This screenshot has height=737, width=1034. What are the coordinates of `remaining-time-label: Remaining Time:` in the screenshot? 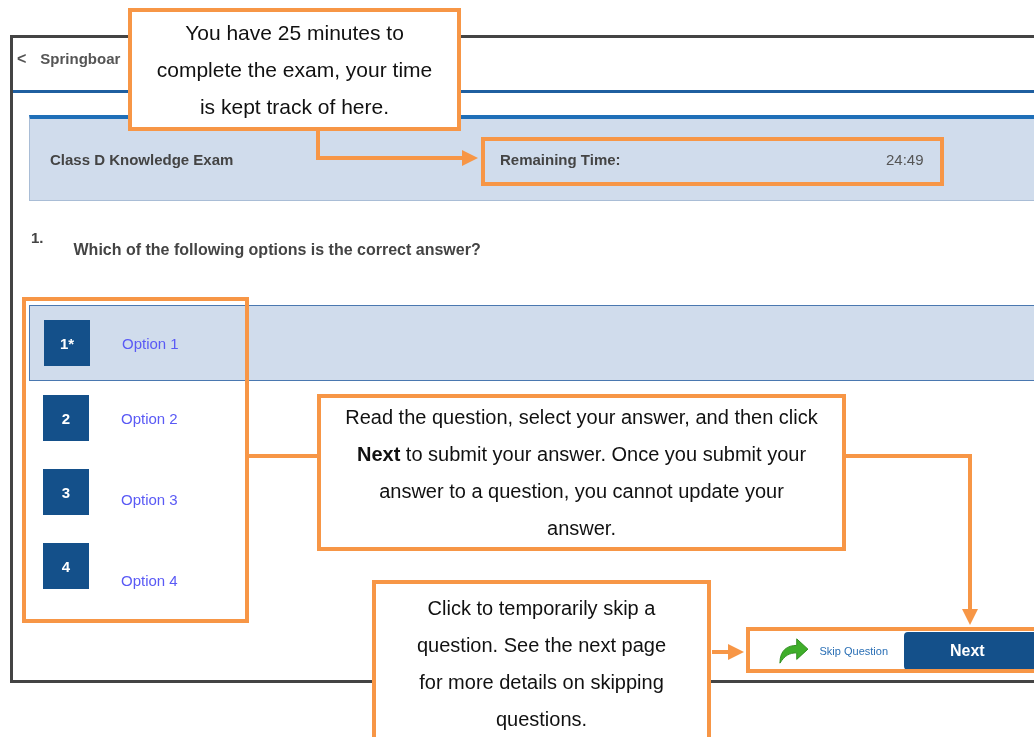 It's located at (561, 159).